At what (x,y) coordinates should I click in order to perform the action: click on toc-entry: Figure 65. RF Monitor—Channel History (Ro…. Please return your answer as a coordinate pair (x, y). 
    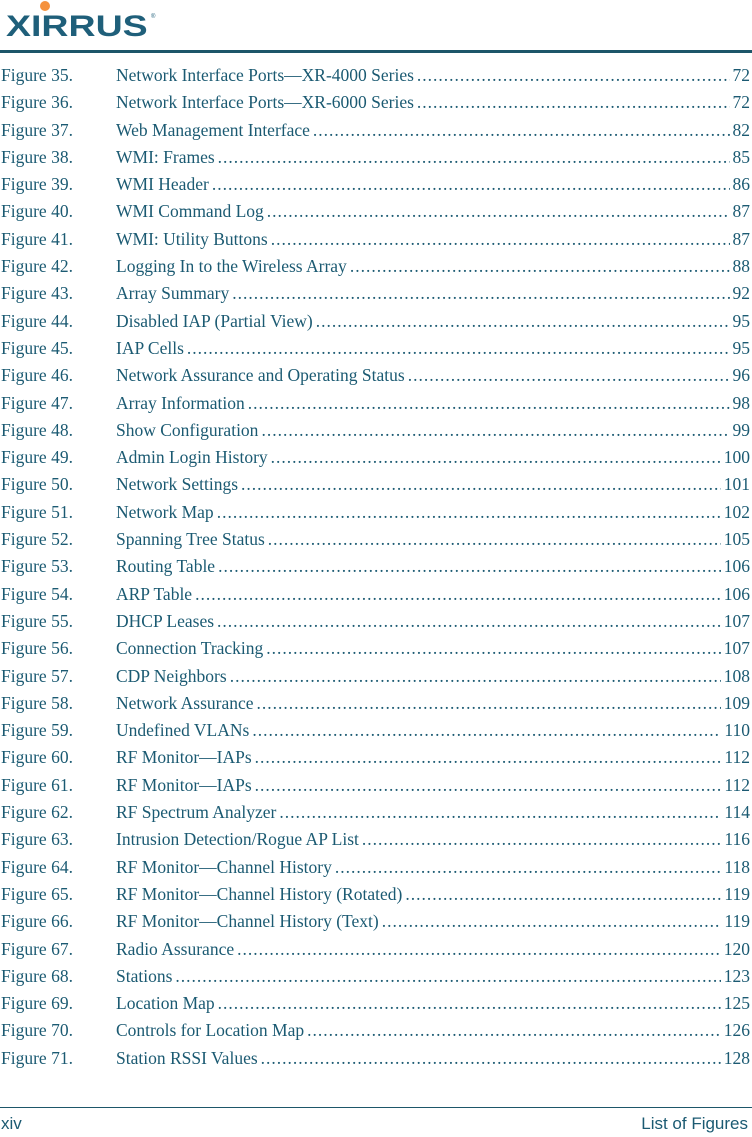
    Looking at the image, I should click on (376, 897).